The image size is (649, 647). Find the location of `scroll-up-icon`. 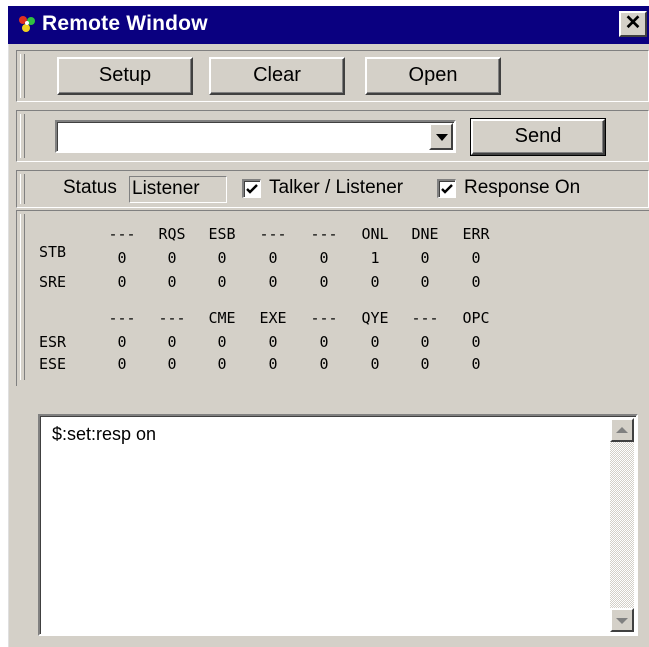

scroll-up-icon is located at coordinates (622, 430).